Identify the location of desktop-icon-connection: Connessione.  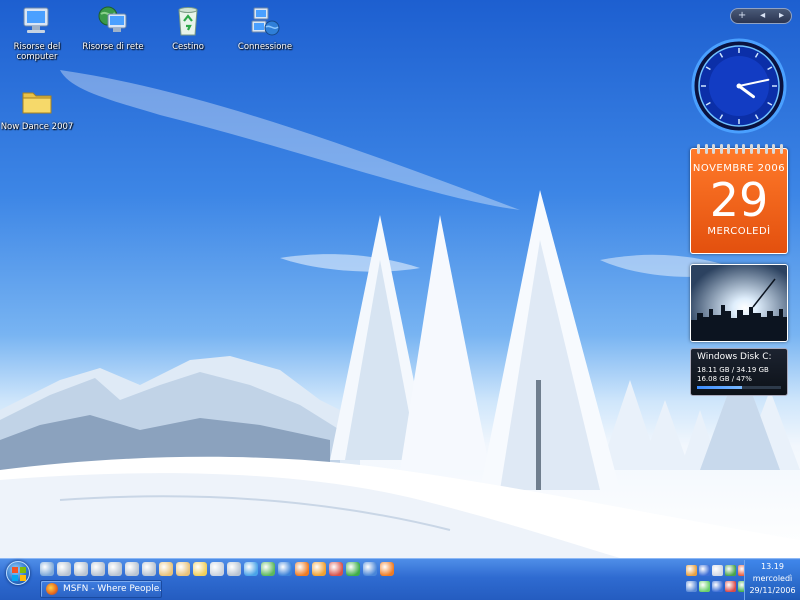
(265, 28).